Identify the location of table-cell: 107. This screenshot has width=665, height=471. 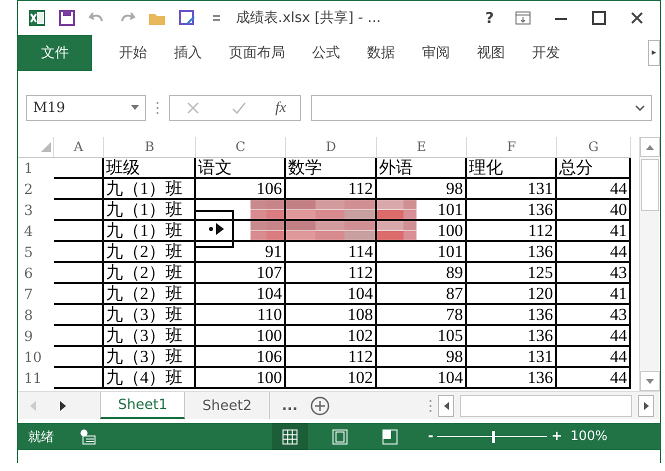
(241, 273).